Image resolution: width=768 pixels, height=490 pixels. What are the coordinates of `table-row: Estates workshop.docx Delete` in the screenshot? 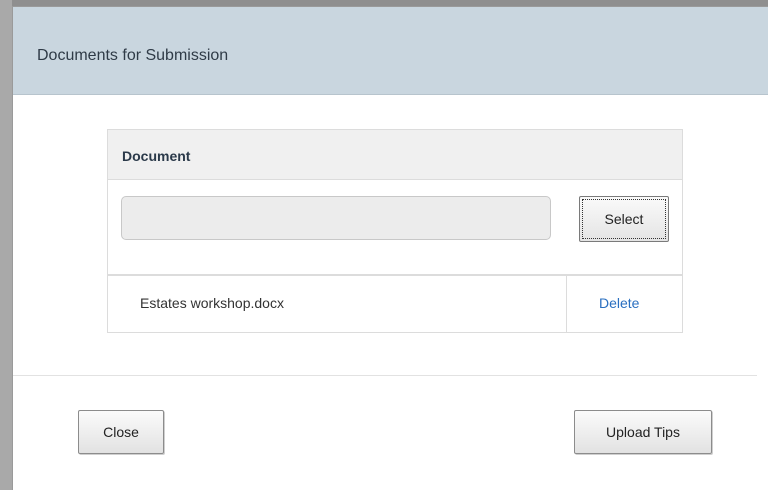 It's located at (395, 304).